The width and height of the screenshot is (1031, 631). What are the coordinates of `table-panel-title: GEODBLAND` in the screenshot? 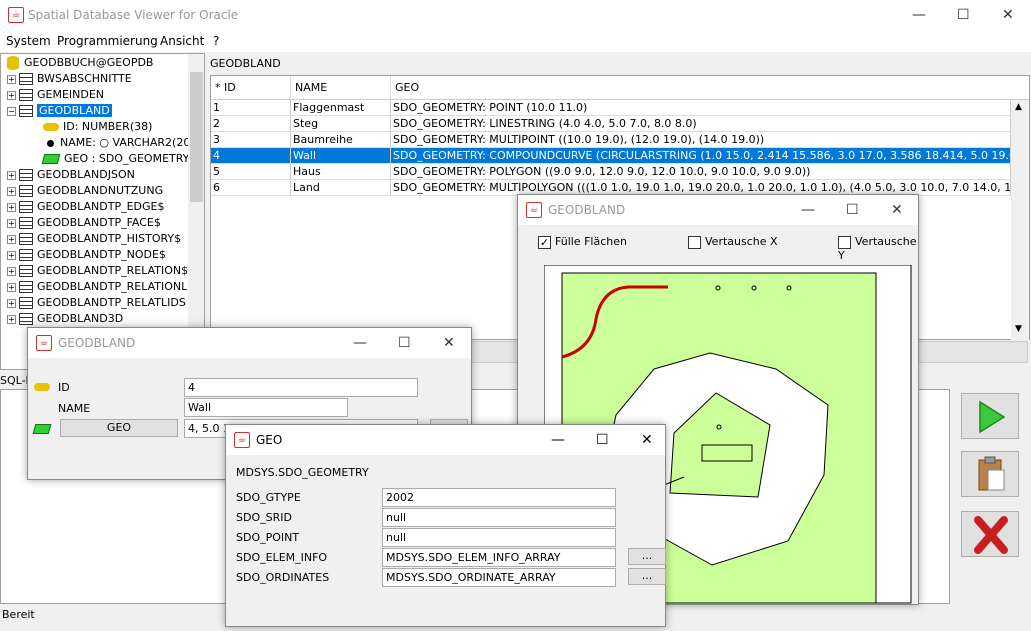 It's located at (245, 63).